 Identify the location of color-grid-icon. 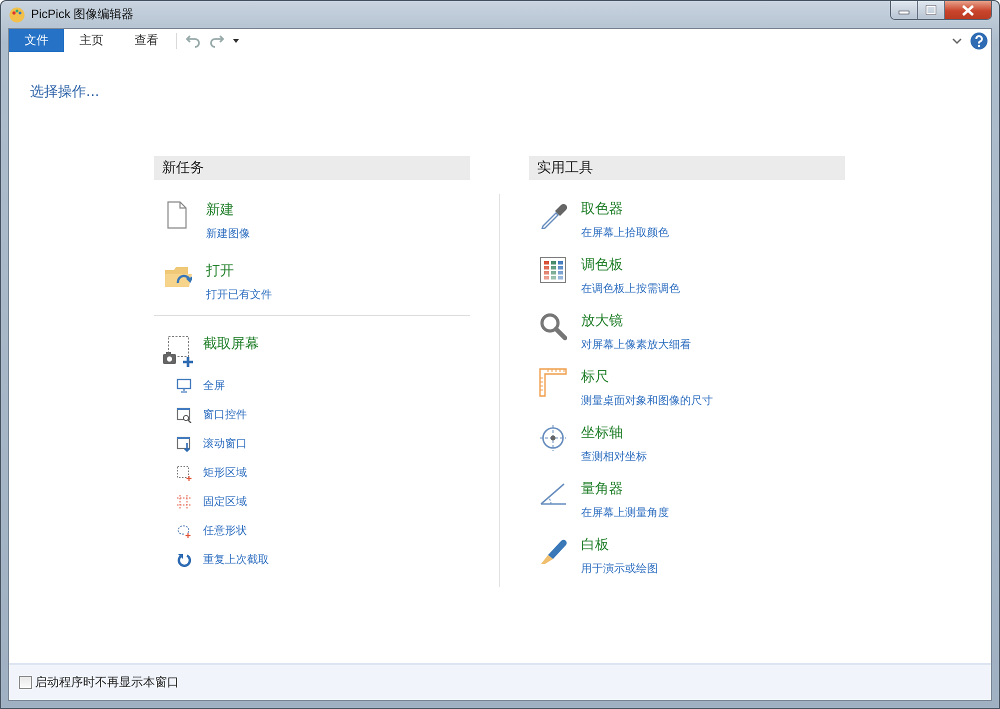
(553, 270).